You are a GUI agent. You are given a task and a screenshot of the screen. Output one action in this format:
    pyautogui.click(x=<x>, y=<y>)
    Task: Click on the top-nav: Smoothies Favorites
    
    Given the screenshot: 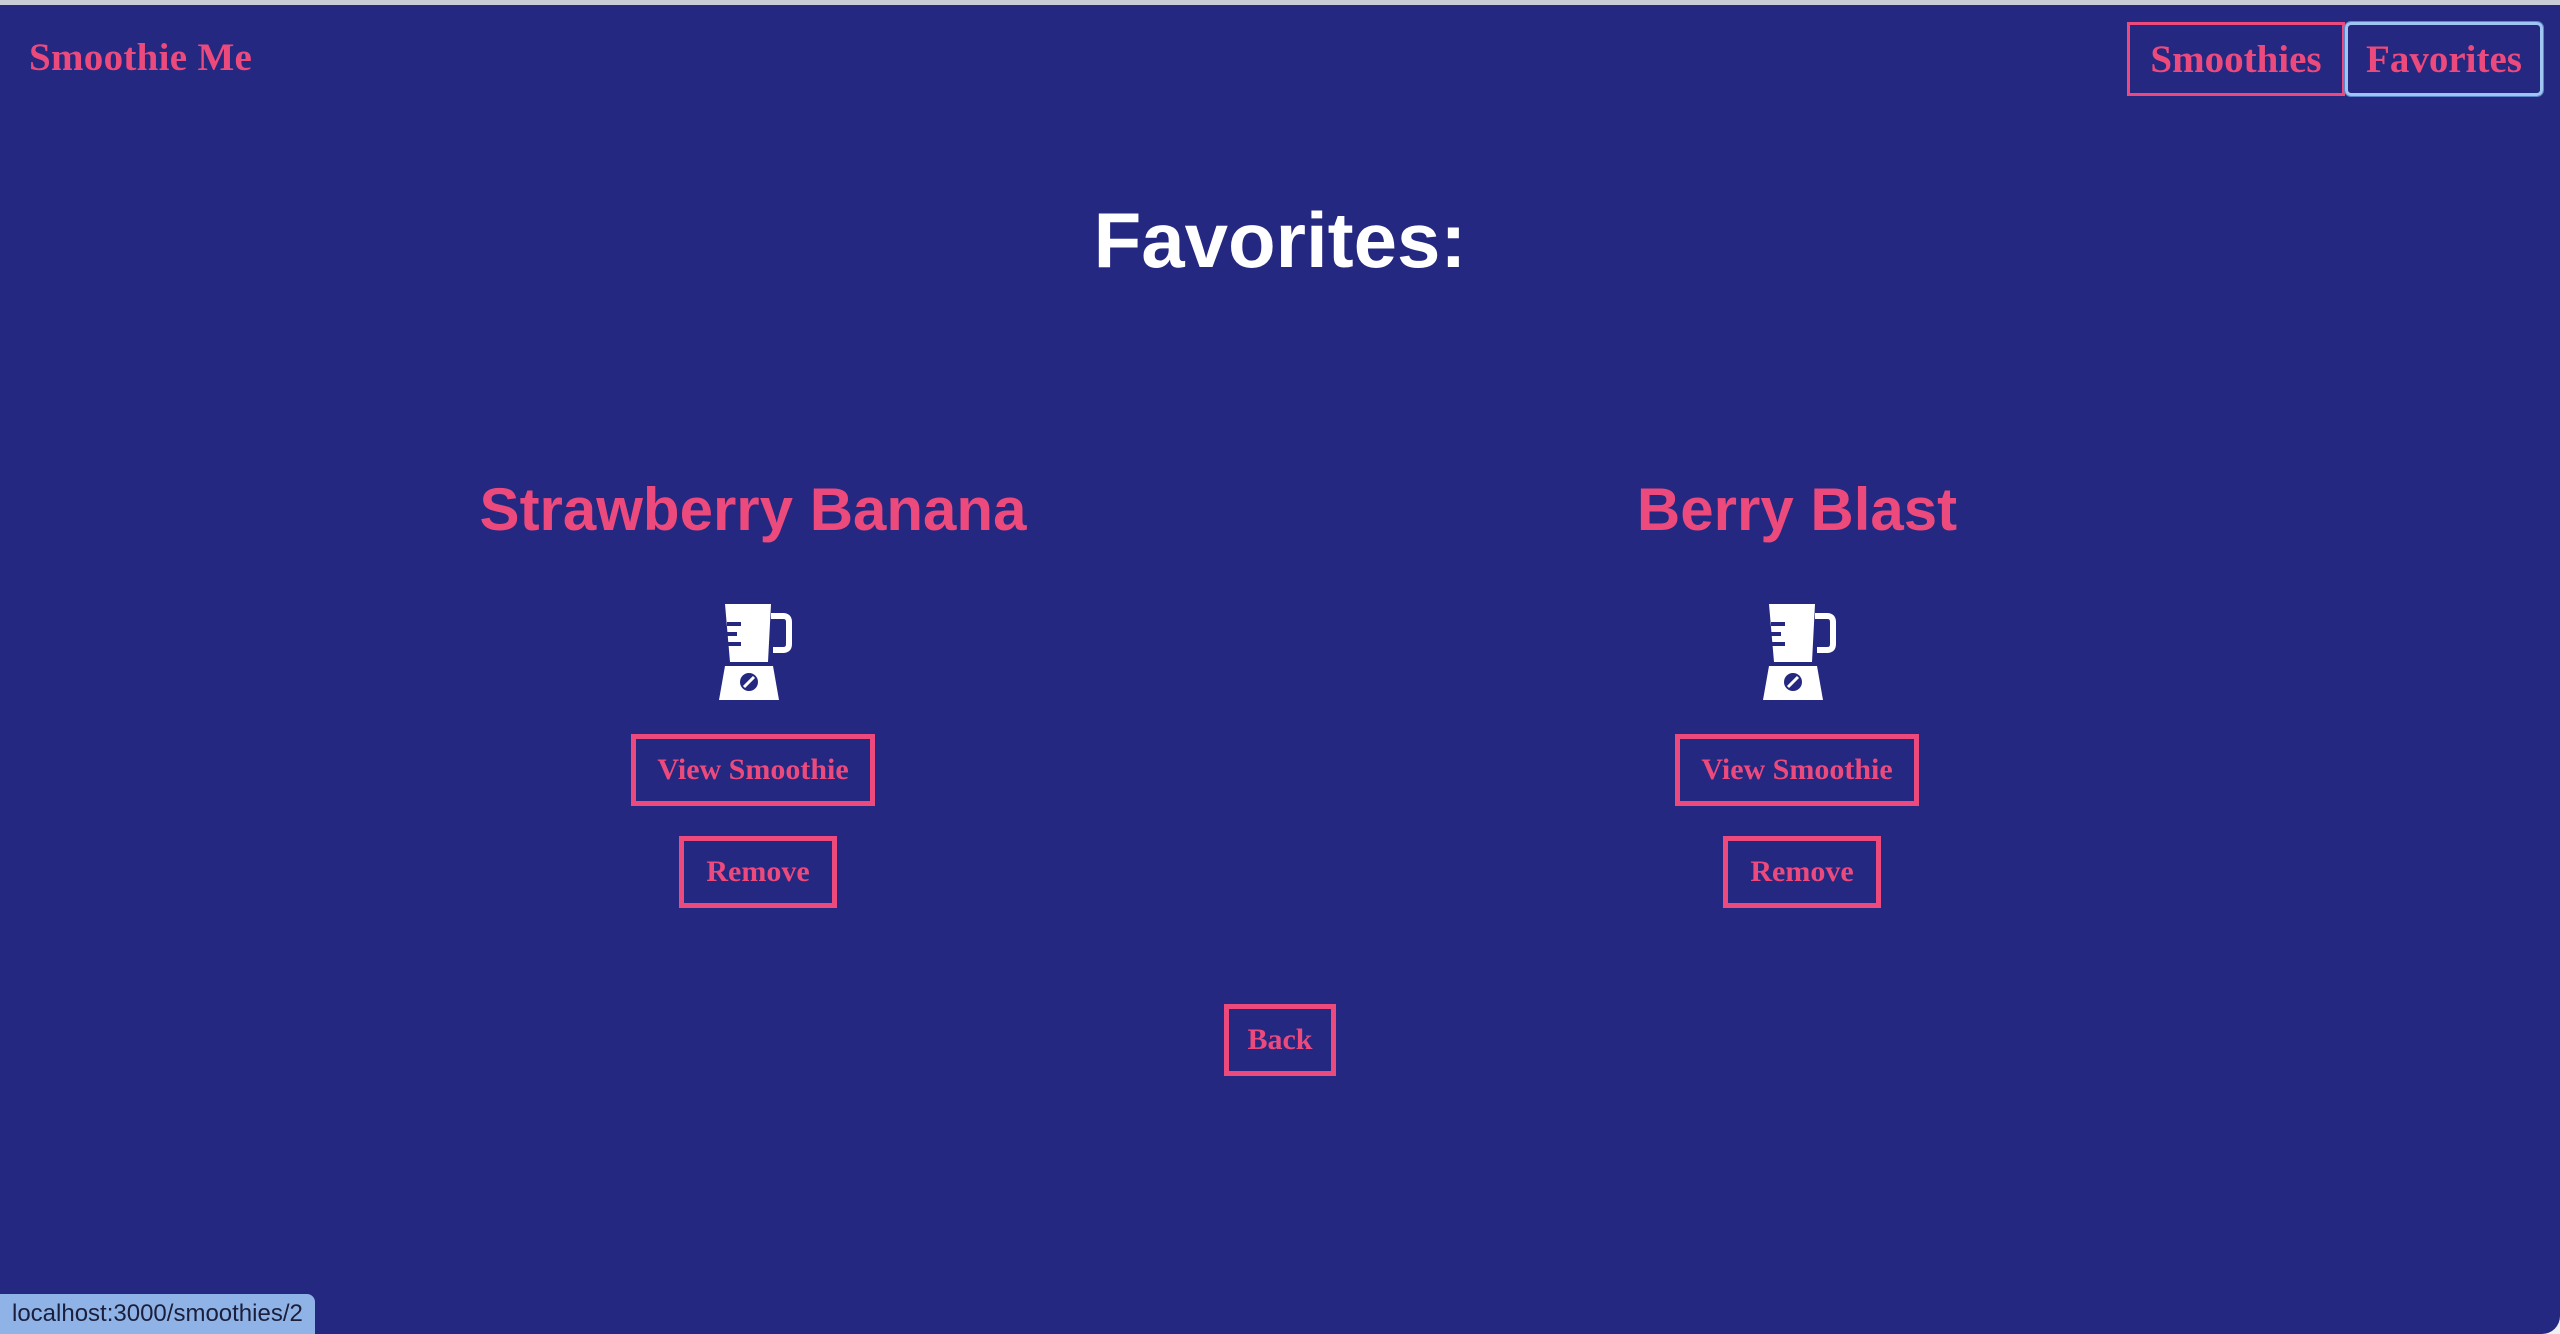 What is the action you would take?
    pyautogui.click(x=2335, y=59)
    